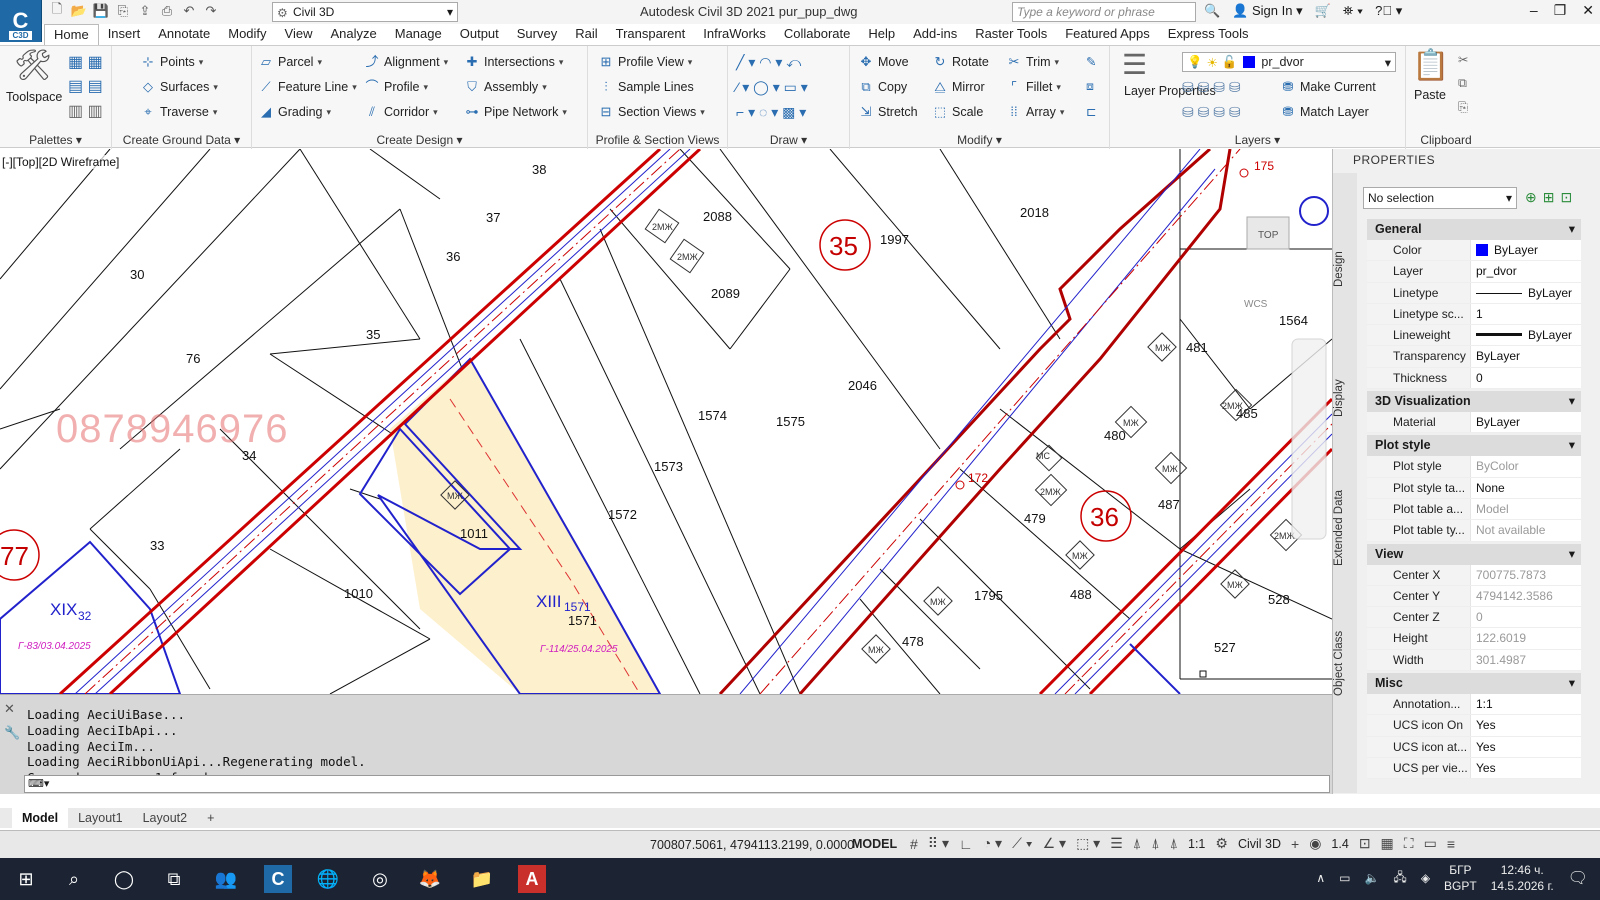 This screenshot has height=900, width=1600. What do you see at coordinates (1526, 271) in the screenshot?
I see `property-value: pr_dvor` at bounding box center [1526, 271].